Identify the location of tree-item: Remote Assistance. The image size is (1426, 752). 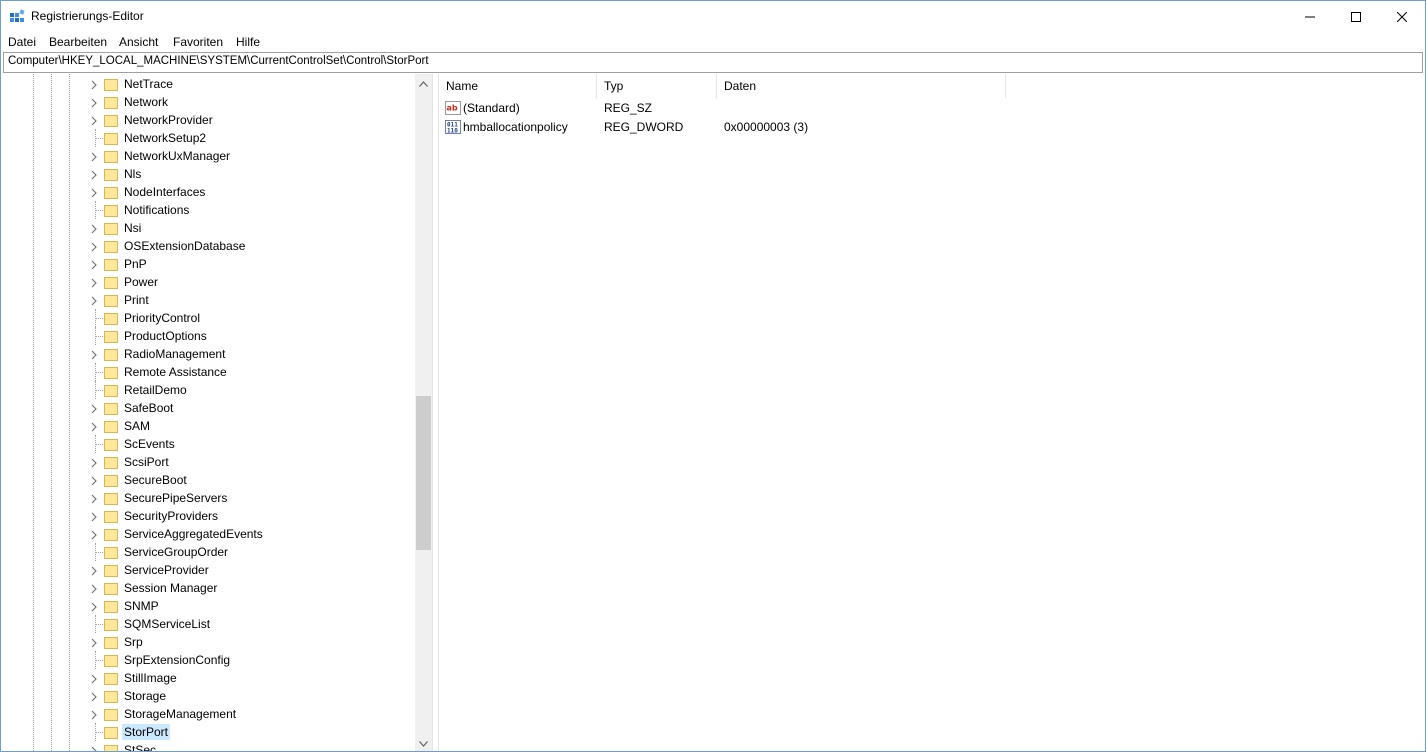
(208, 372).